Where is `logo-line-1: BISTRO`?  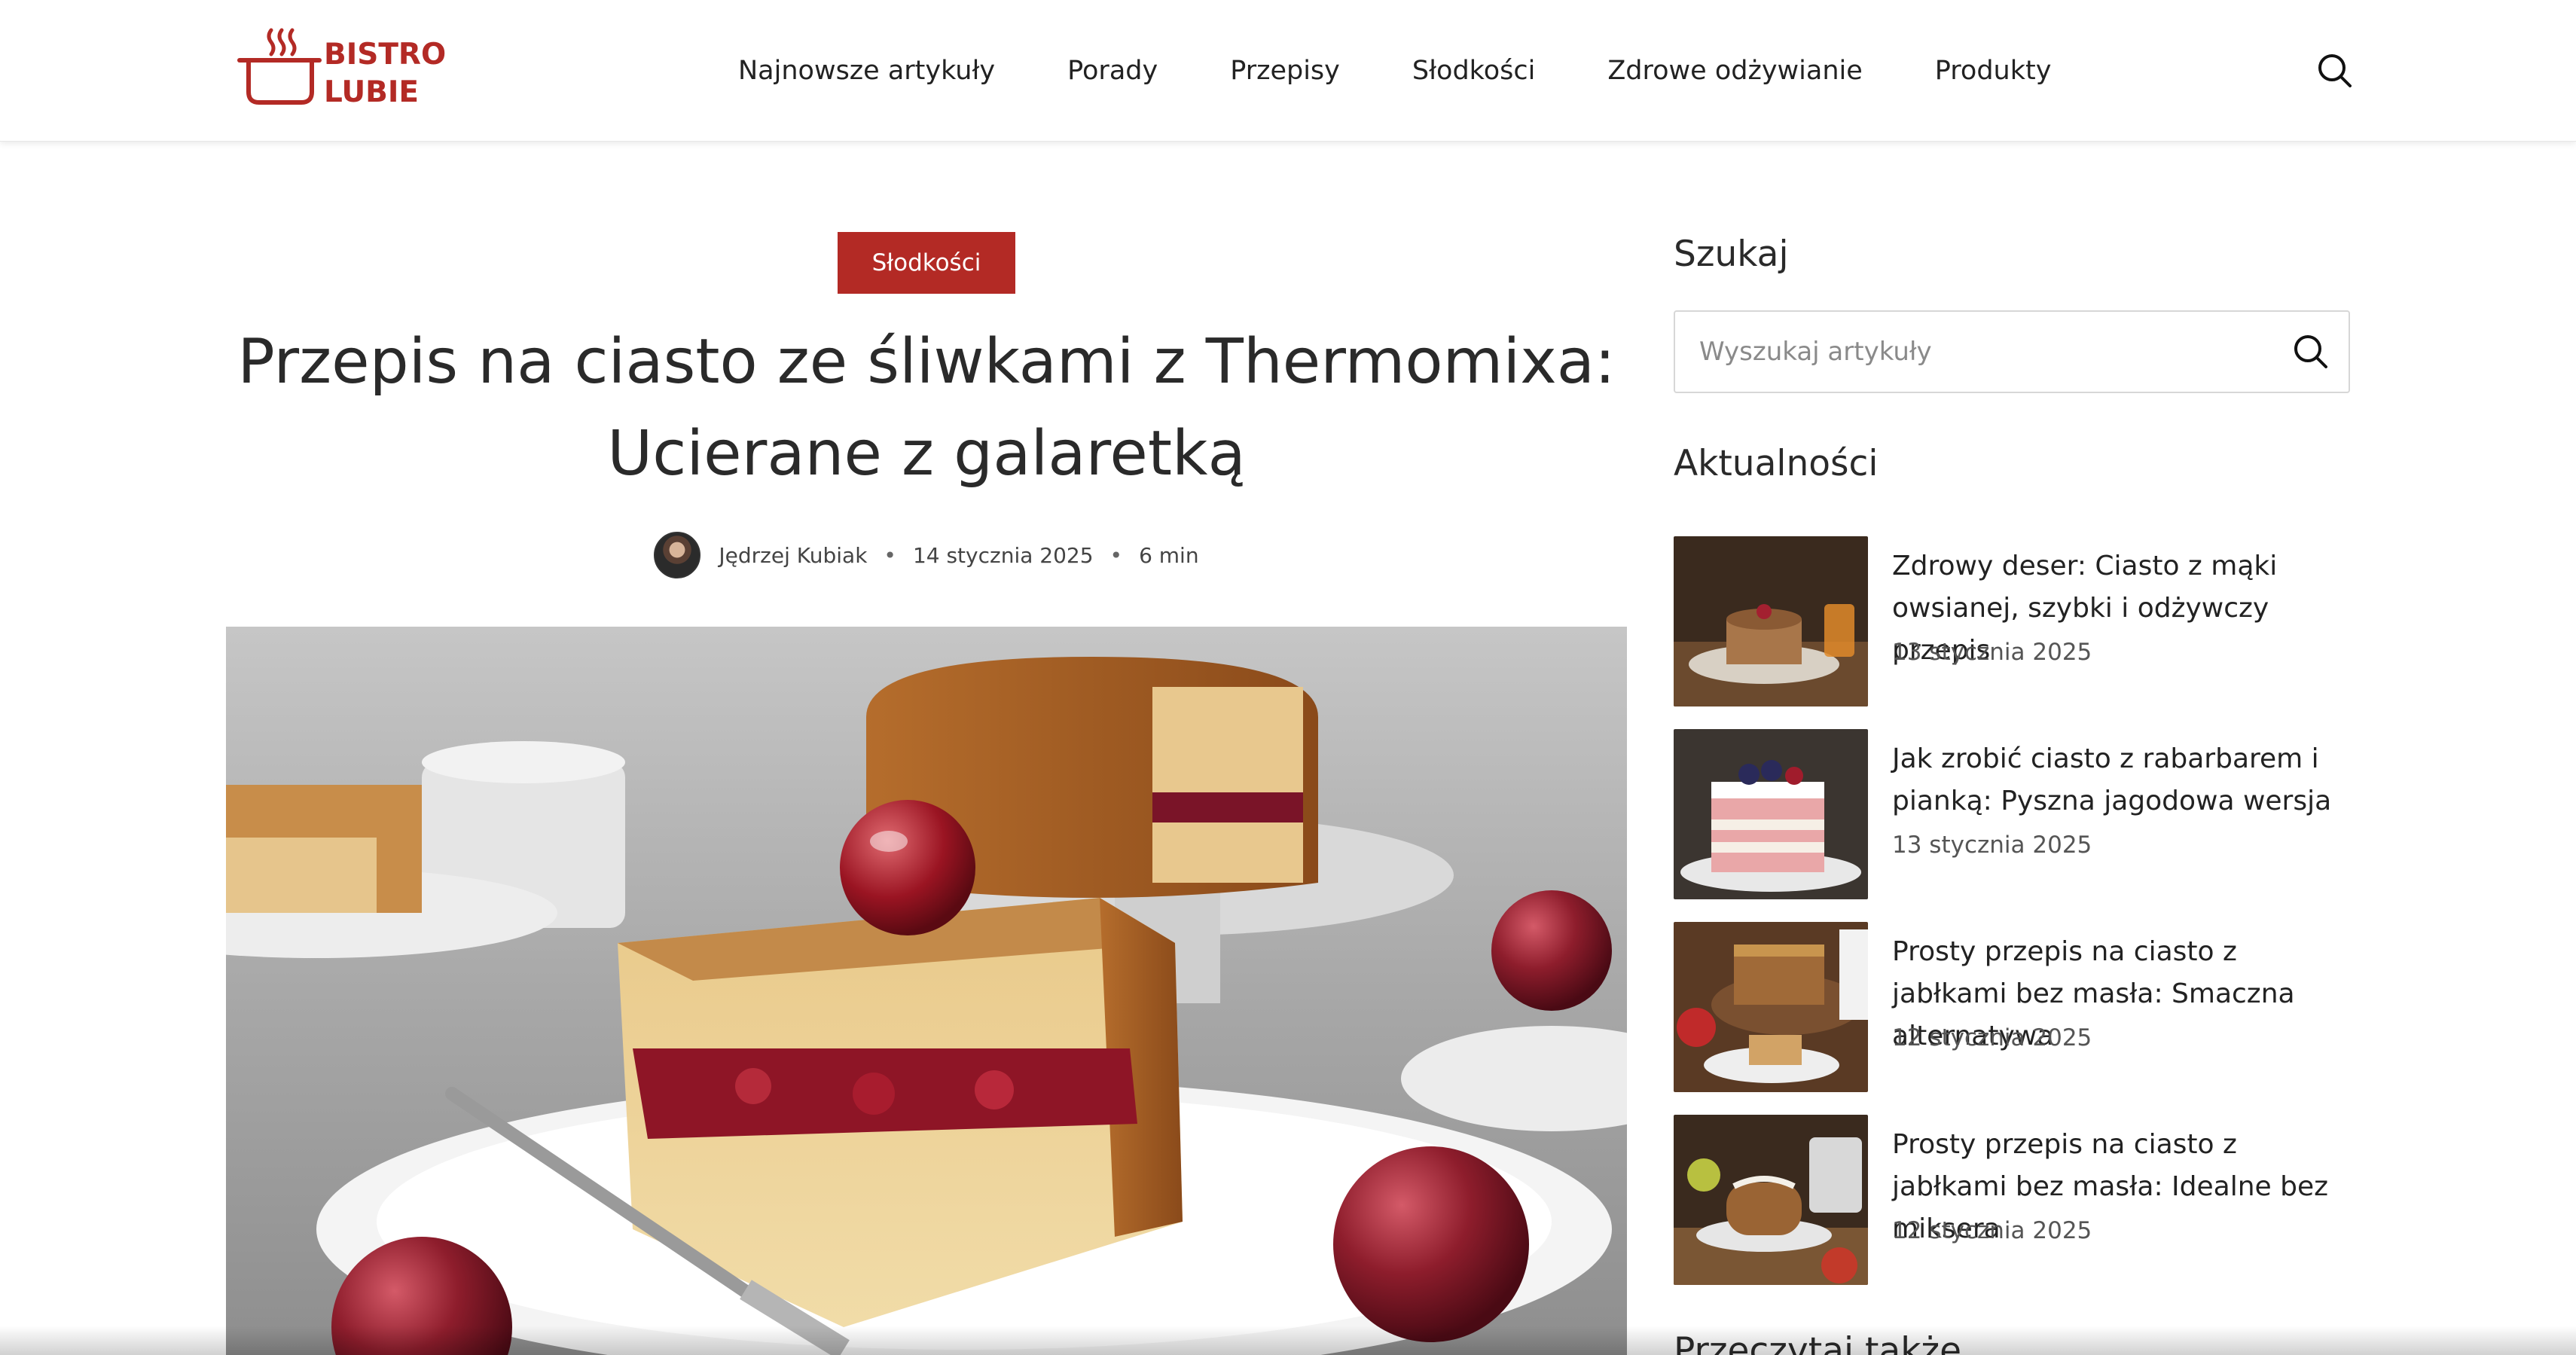
logo-line-1: BISTRO is located at coordinates (386, 55).